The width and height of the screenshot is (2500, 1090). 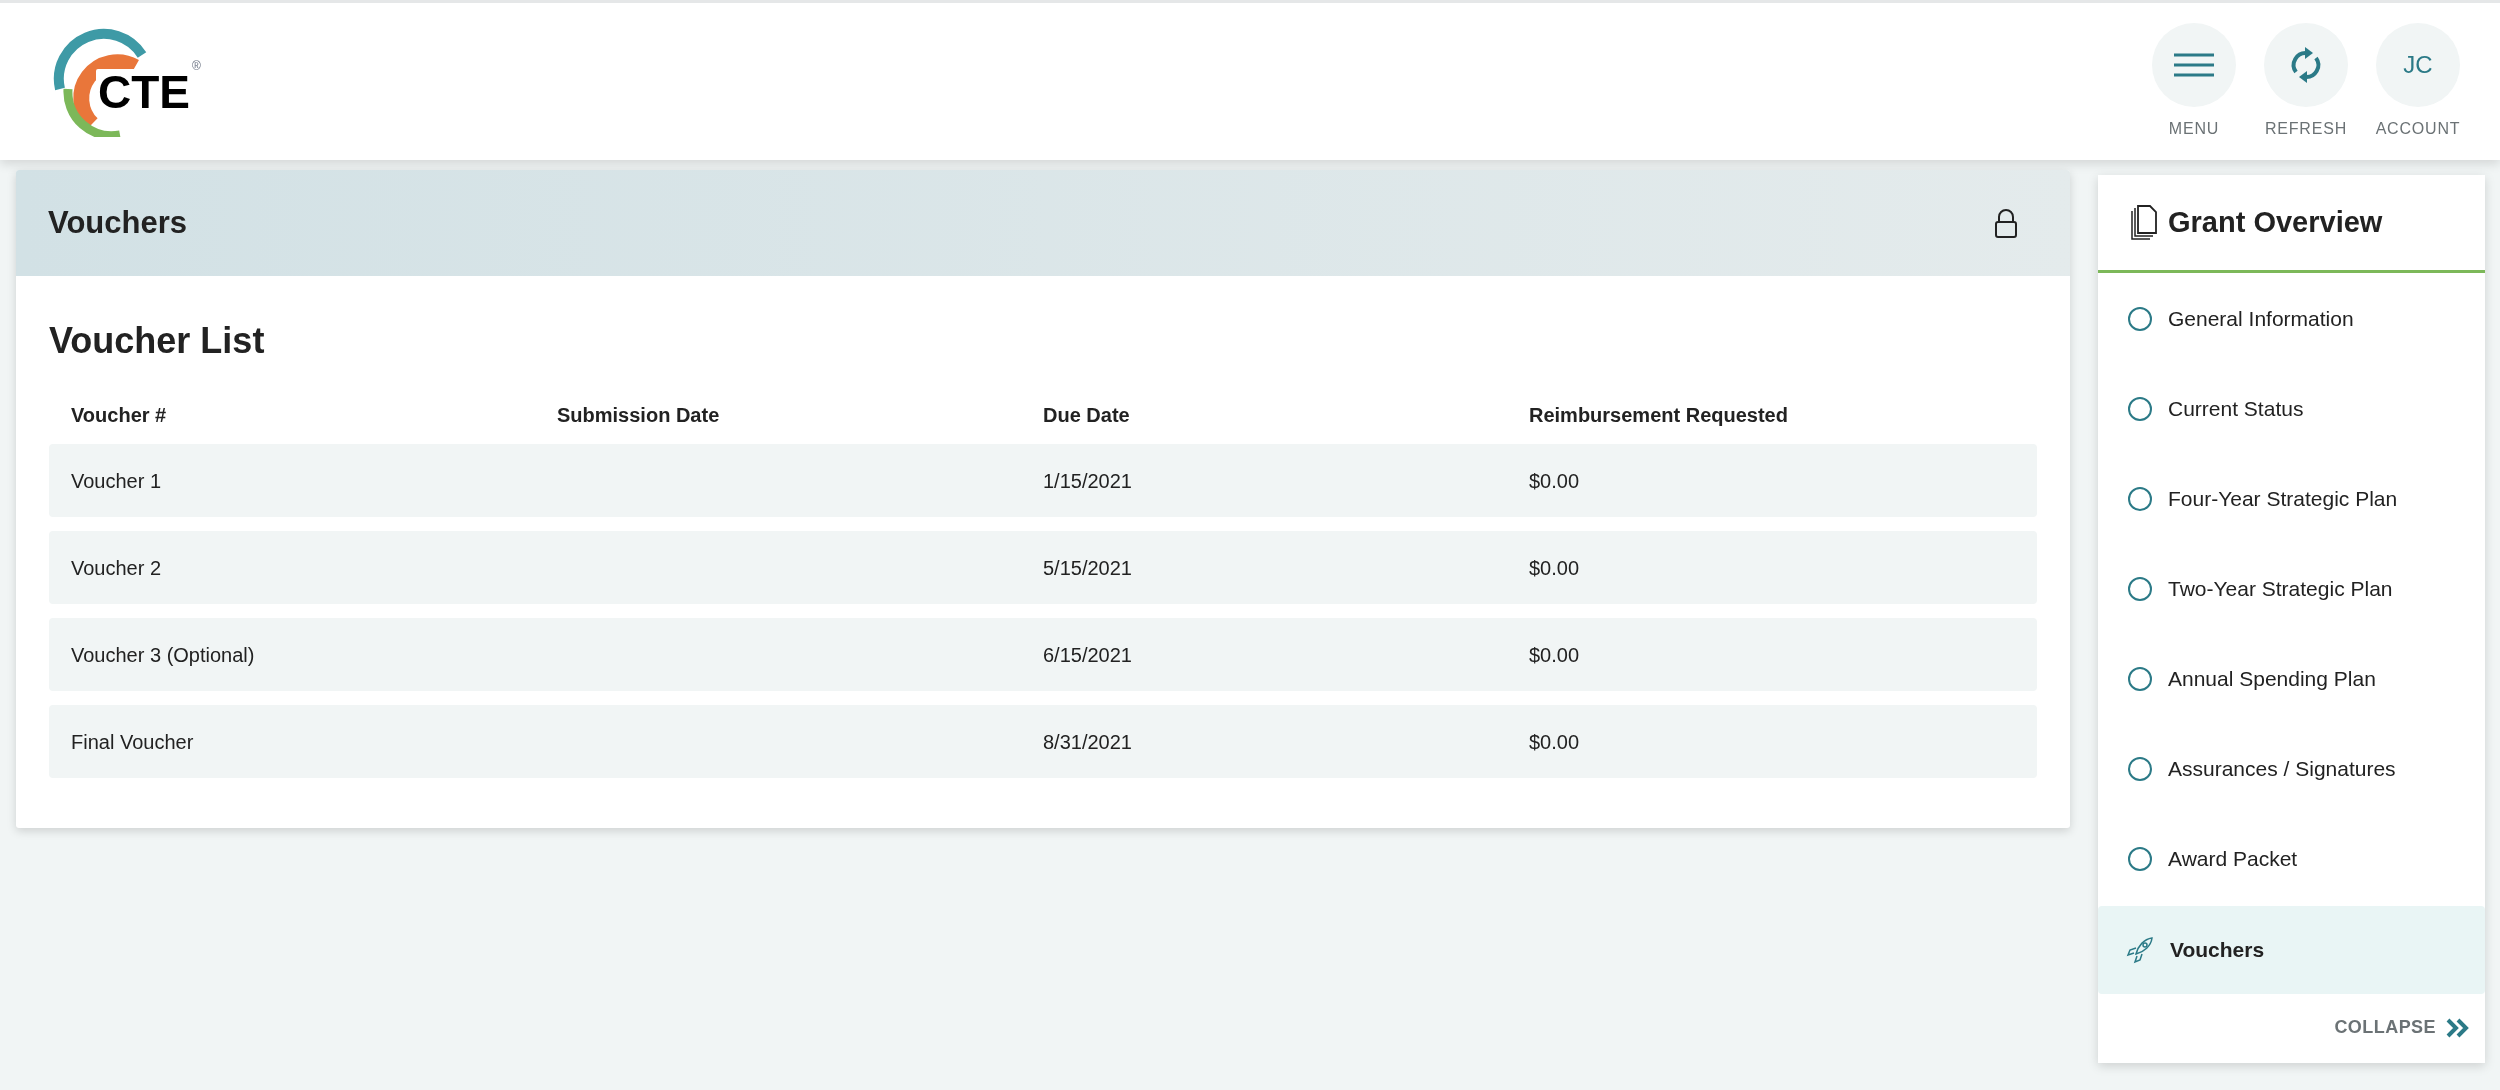 What do you see at coordinates (117, 481) in the screenshot?
I see `table-cell-text: Voucher 1` at bounding box center [117, 481].